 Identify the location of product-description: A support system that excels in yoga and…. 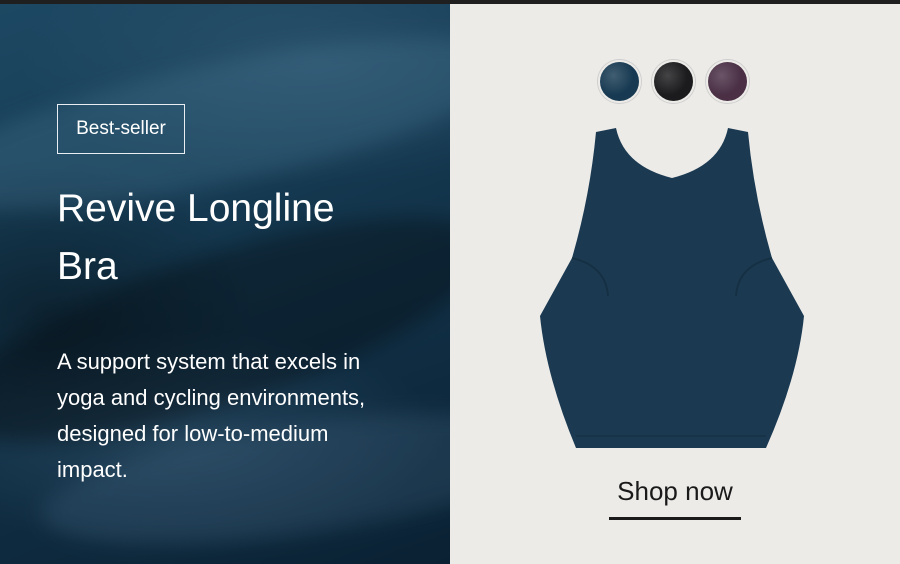
(211, 415).